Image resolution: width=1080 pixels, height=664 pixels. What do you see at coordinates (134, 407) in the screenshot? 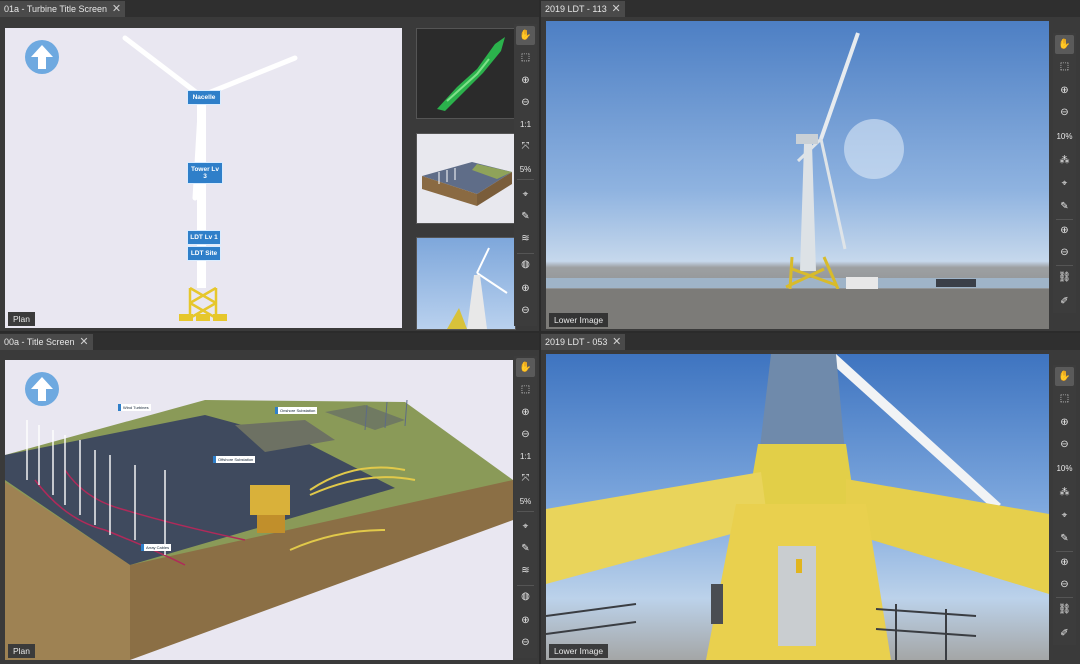
I see `wind-turbines-callout: Wind Turbines` at bounding box center [134, 407].